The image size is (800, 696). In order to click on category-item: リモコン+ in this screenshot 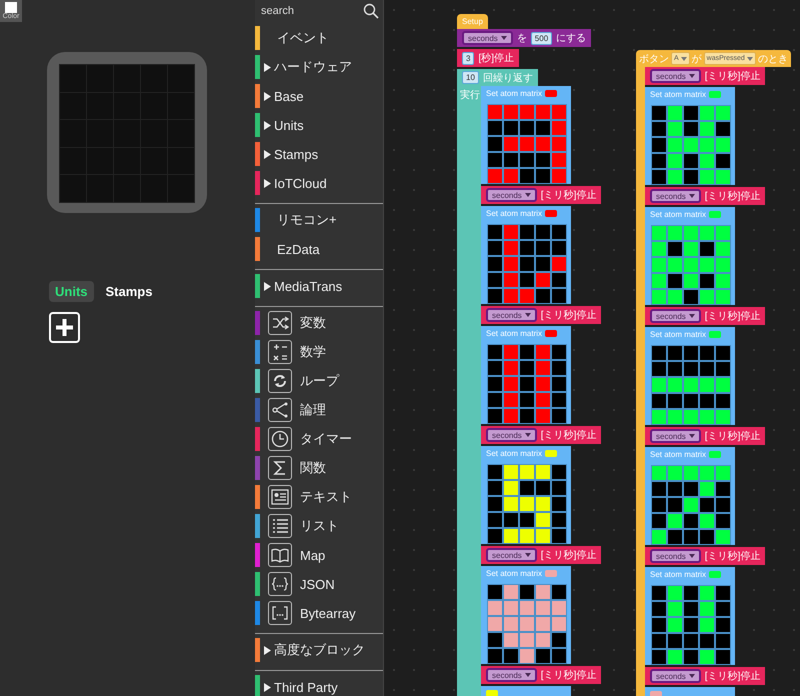, I will do `click(319, 220)`.